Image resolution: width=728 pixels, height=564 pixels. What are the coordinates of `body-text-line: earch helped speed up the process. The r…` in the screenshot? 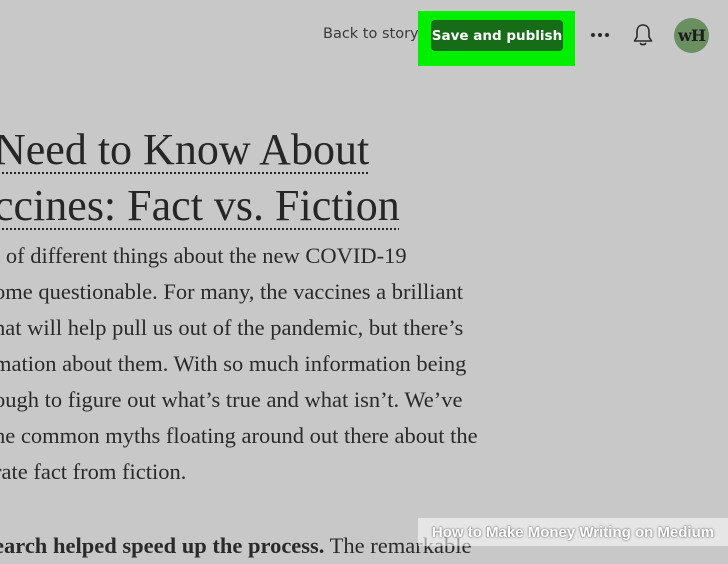 It's located at (235, 546).